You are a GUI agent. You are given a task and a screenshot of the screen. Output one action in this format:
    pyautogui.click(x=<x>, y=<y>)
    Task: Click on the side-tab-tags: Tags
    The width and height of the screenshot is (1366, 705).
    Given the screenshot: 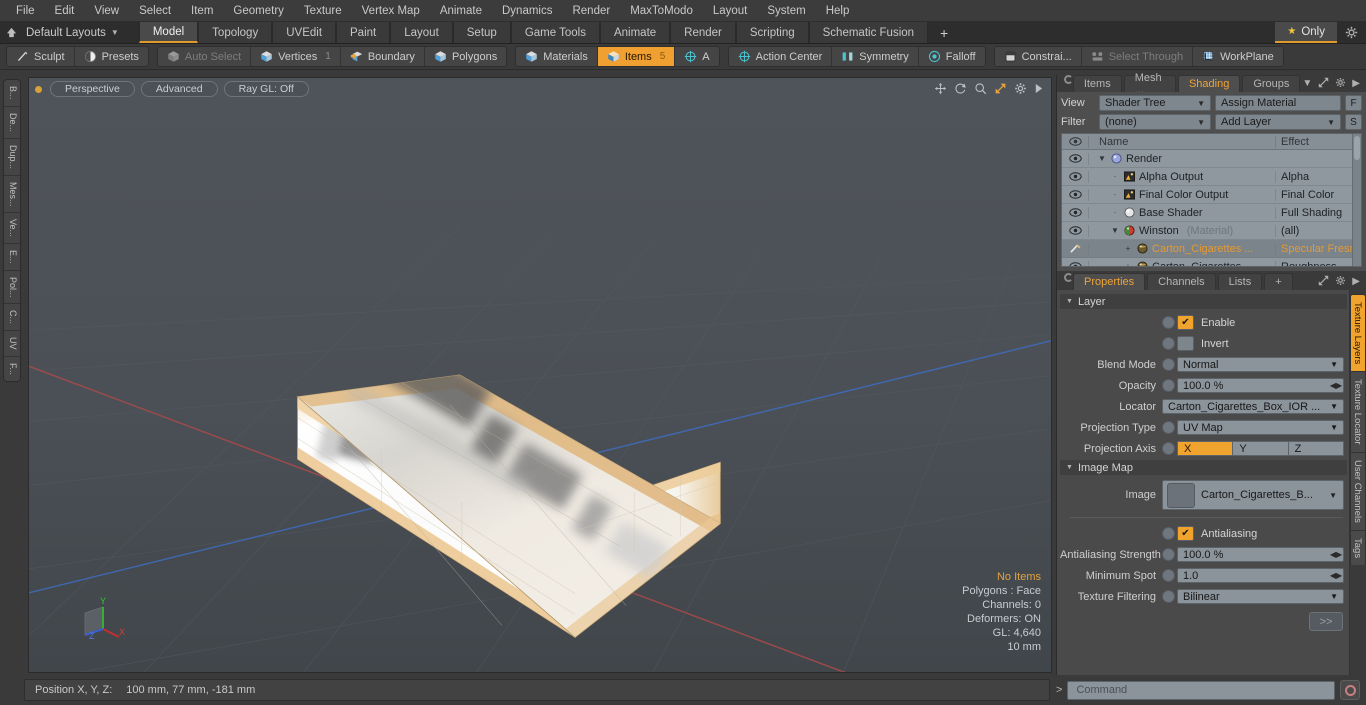 What is the action you would take?
    pyautogui.click(x=1358, y=547)
    